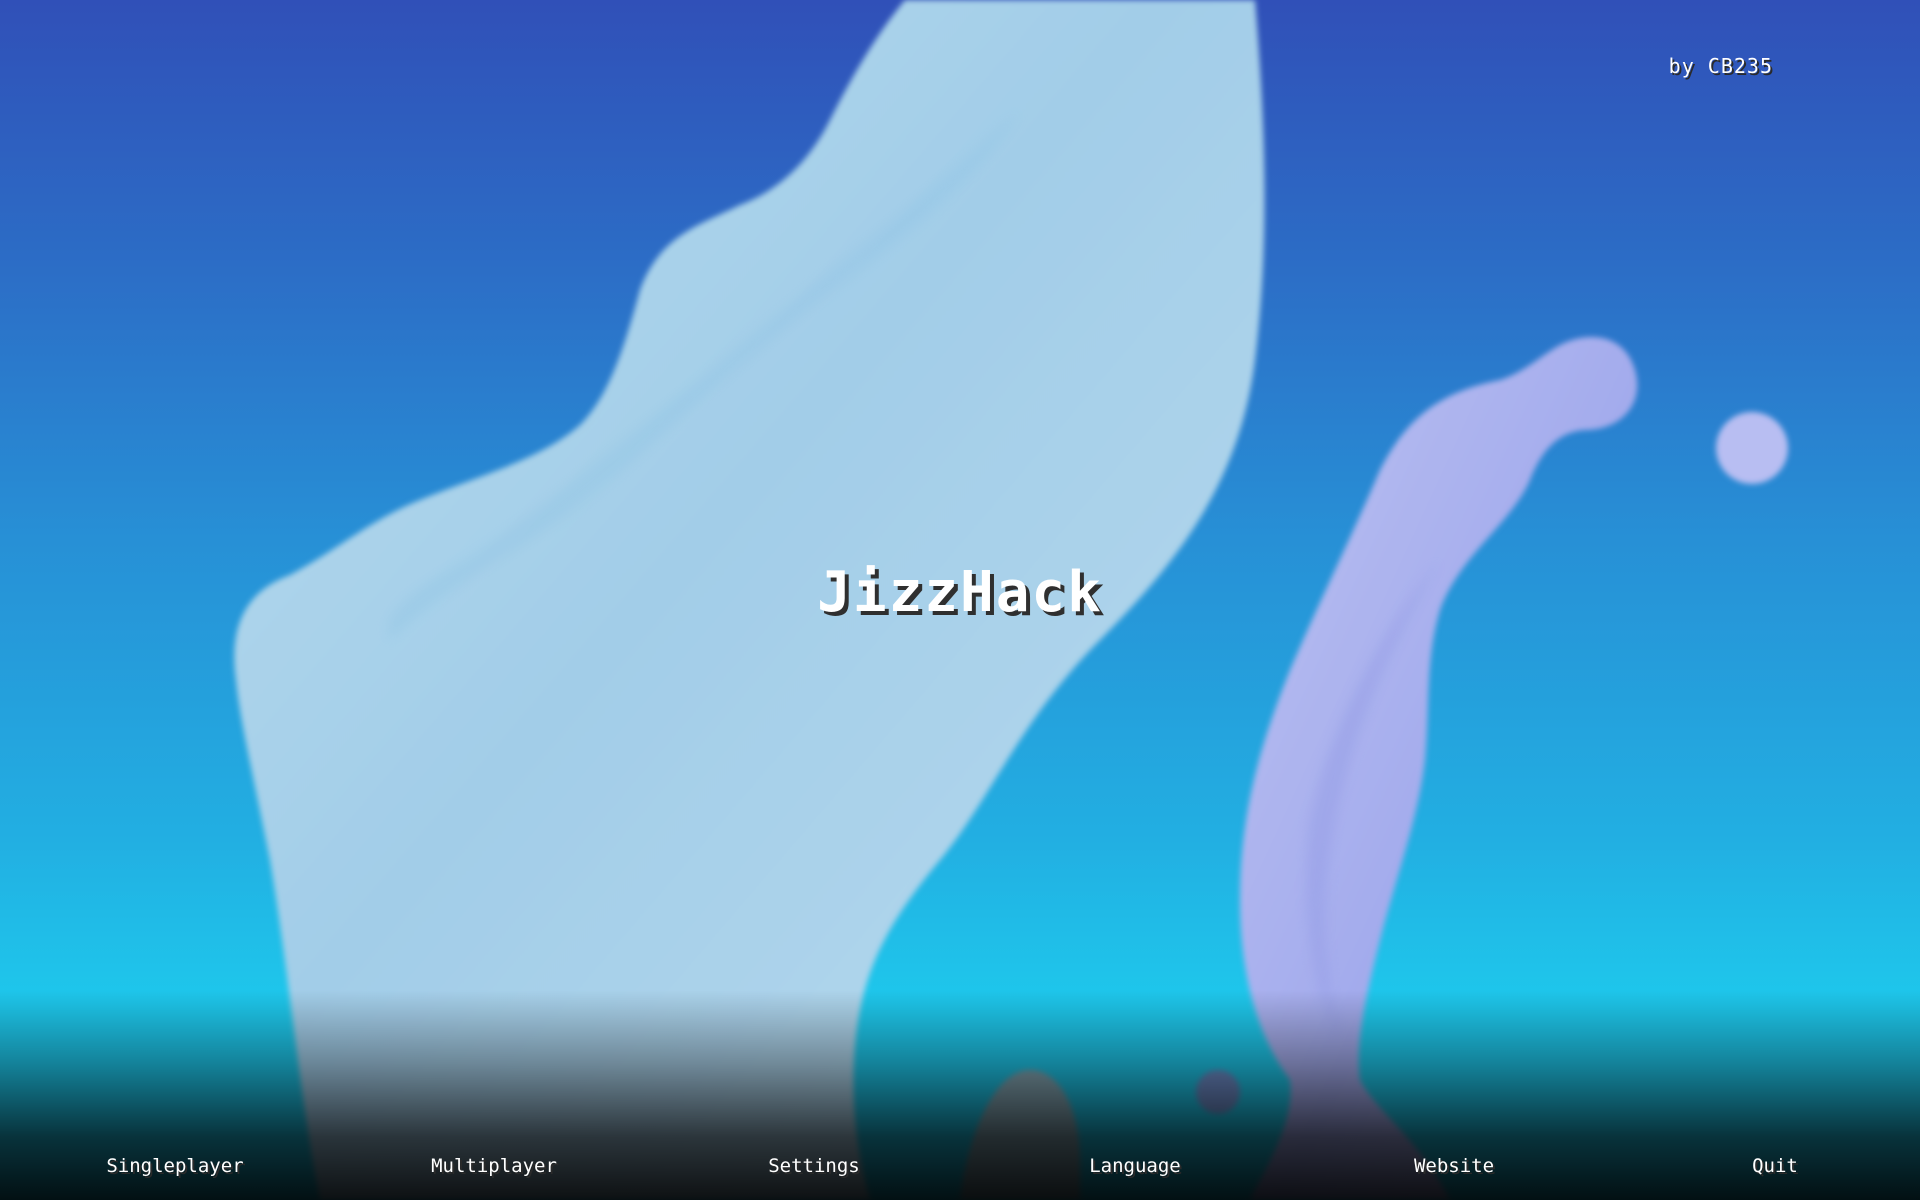 This screenshot has width=1920, height=1200. I want to click on lavender-droplet, so click(1752, 448).